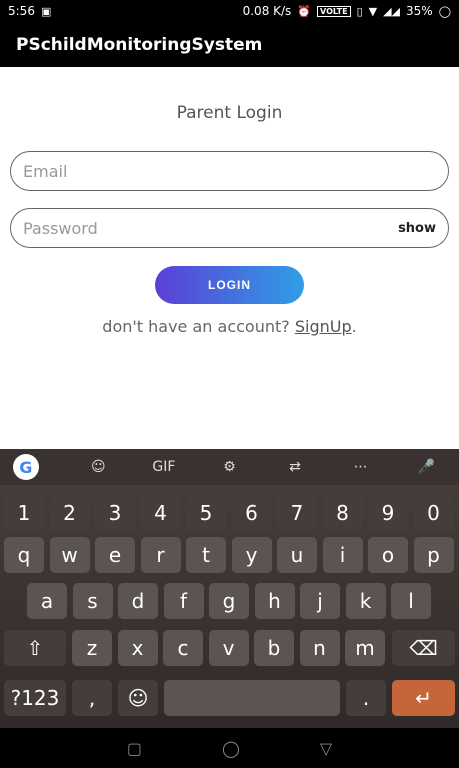  I want to click on key-v: v, so click(228, 648).